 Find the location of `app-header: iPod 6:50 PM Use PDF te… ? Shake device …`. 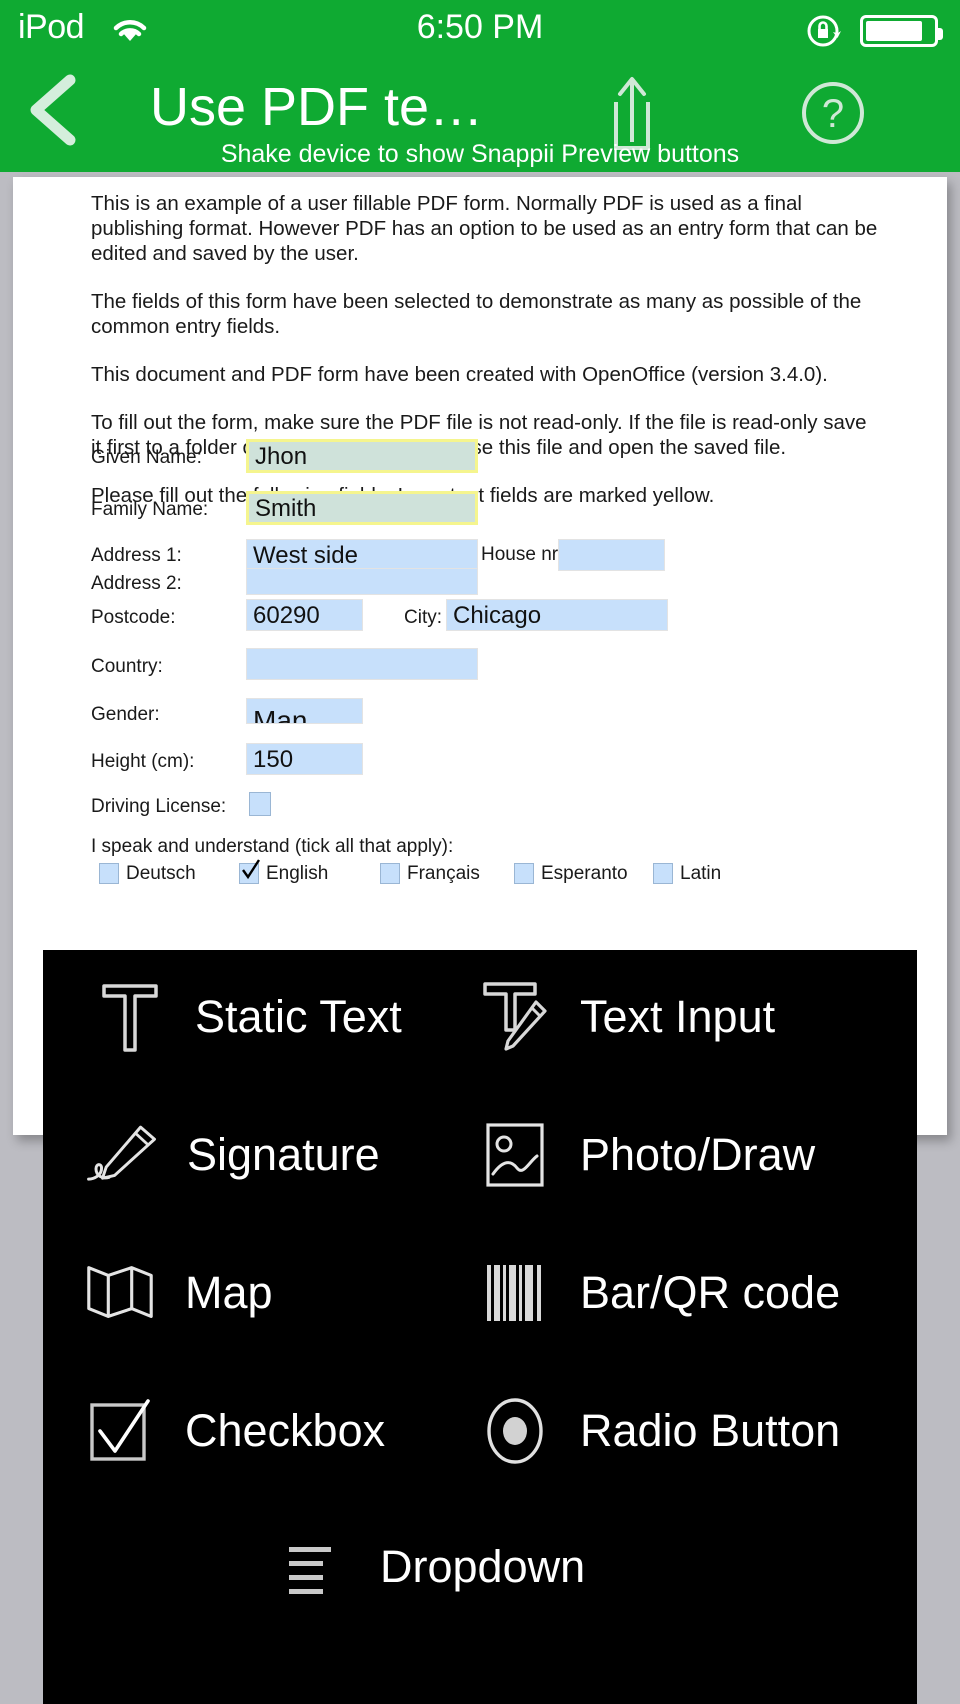

app-header: iPod 6:50 PM Use PDF te… ? Shake device … is located at coordinates (480, 86).